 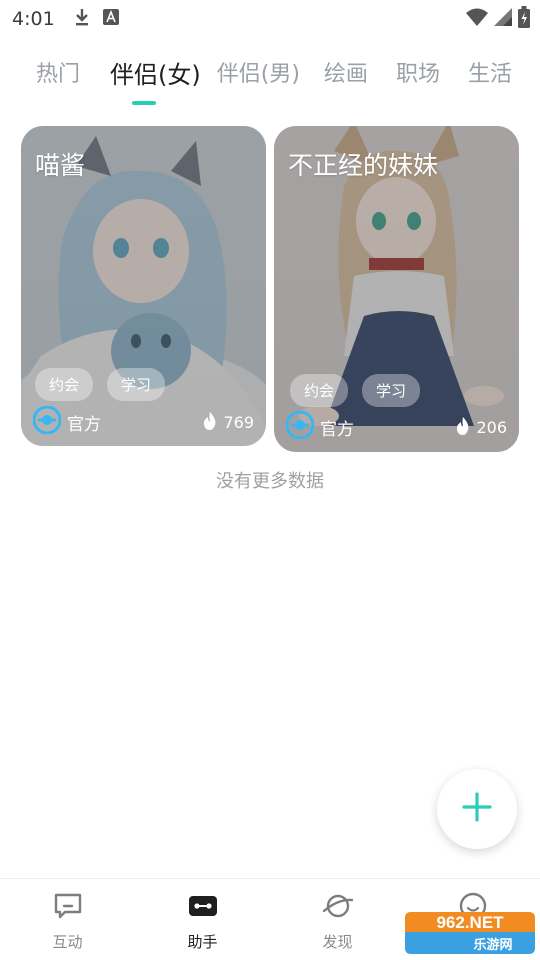 What do you see at coordinates (67, 942) in the screenshot?
I see `nav-label: 互动` at bounding box center [67, 942].